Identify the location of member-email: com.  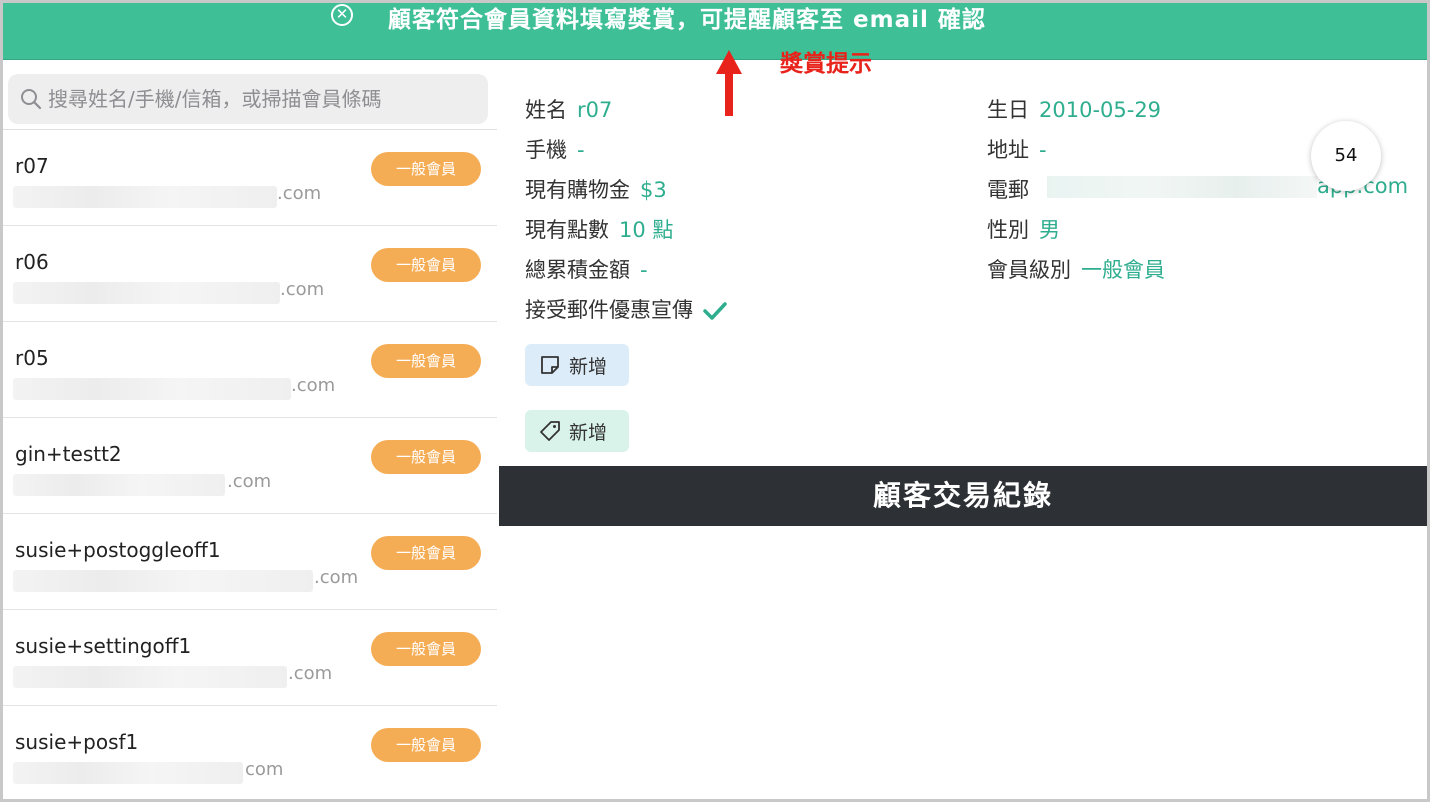
(264, 769).